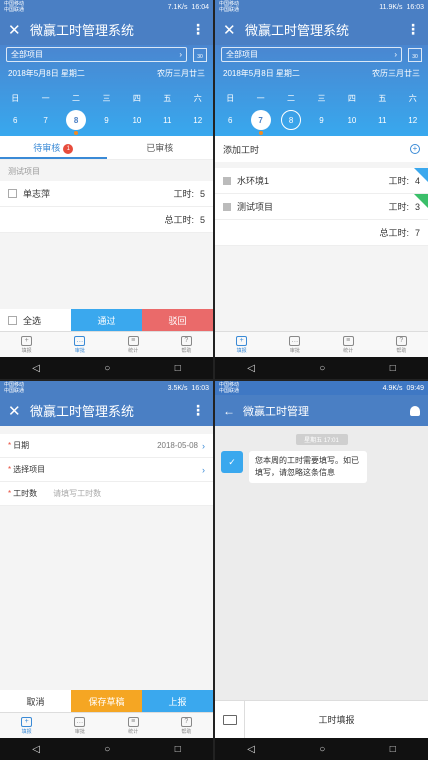 This screenshot has height=760, width=428. What do you see at coordinates (392, 388) in the screenshot?
I see `net-speed: 4.9K/s` at bounding box center [392, 388].